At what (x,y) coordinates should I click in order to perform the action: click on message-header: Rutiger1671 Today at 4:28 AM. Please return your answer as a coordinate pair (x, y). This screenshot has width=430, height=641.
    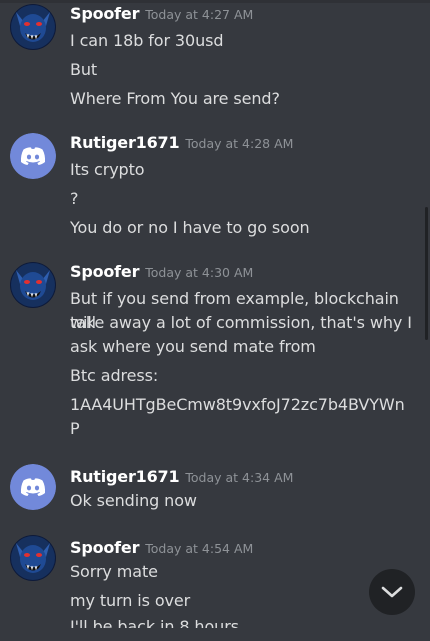
    Looking at the image, I should click on (181, 142).